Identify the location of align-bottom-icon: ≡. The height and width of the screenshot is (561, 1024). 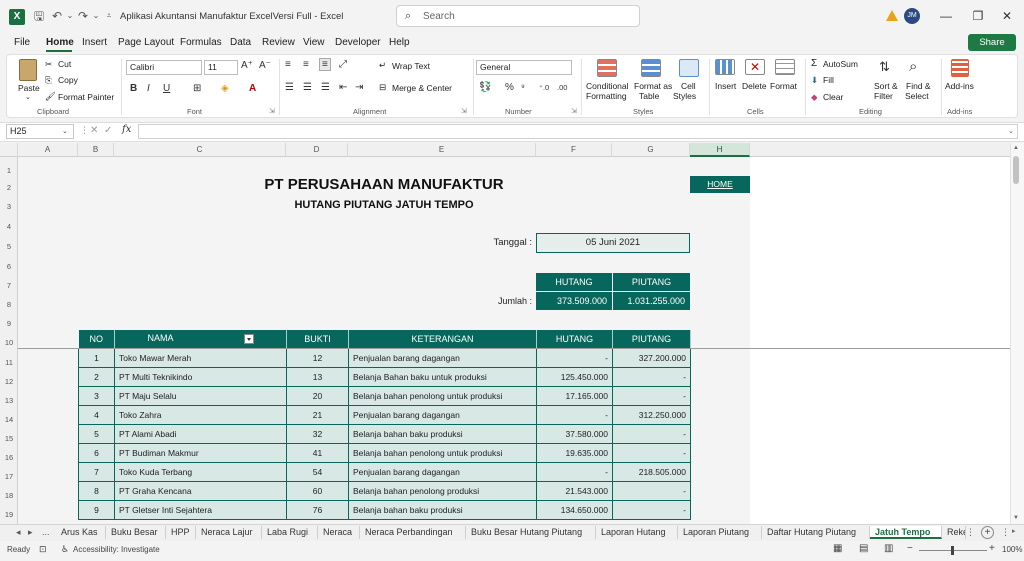
(325, 64).